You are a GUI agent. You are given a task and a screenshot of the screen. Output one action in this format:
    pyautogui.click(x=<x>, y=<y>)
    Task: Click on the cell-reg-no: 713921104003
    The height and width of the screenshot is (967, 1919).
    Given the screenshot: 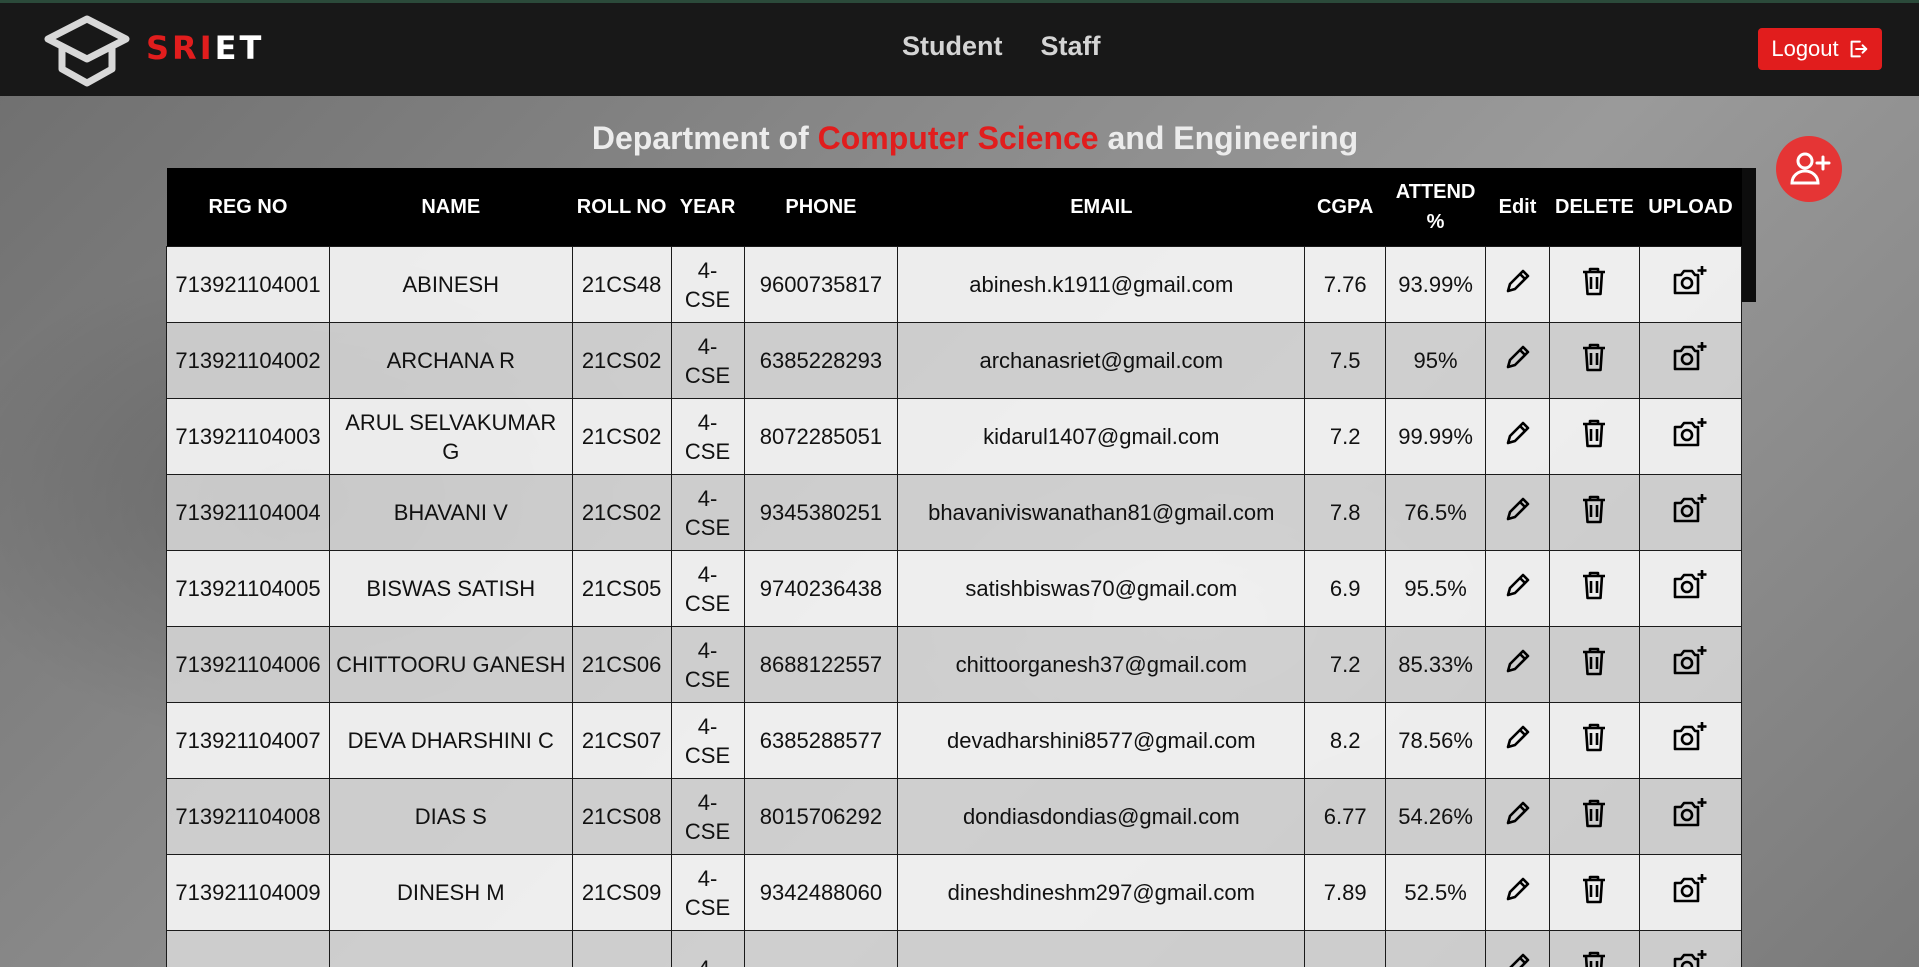 What is the action you would take?
    pyautogui.click(x=248, y=436)
    